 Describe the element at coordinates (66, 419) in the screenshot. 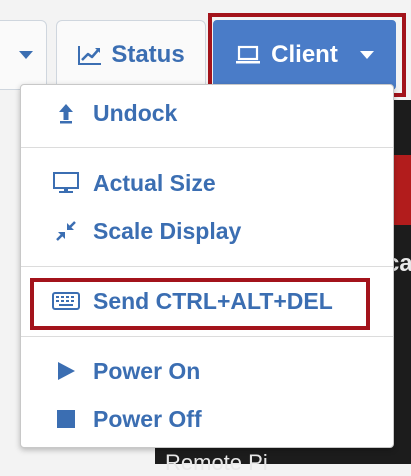

I see `square-icon` at that location.